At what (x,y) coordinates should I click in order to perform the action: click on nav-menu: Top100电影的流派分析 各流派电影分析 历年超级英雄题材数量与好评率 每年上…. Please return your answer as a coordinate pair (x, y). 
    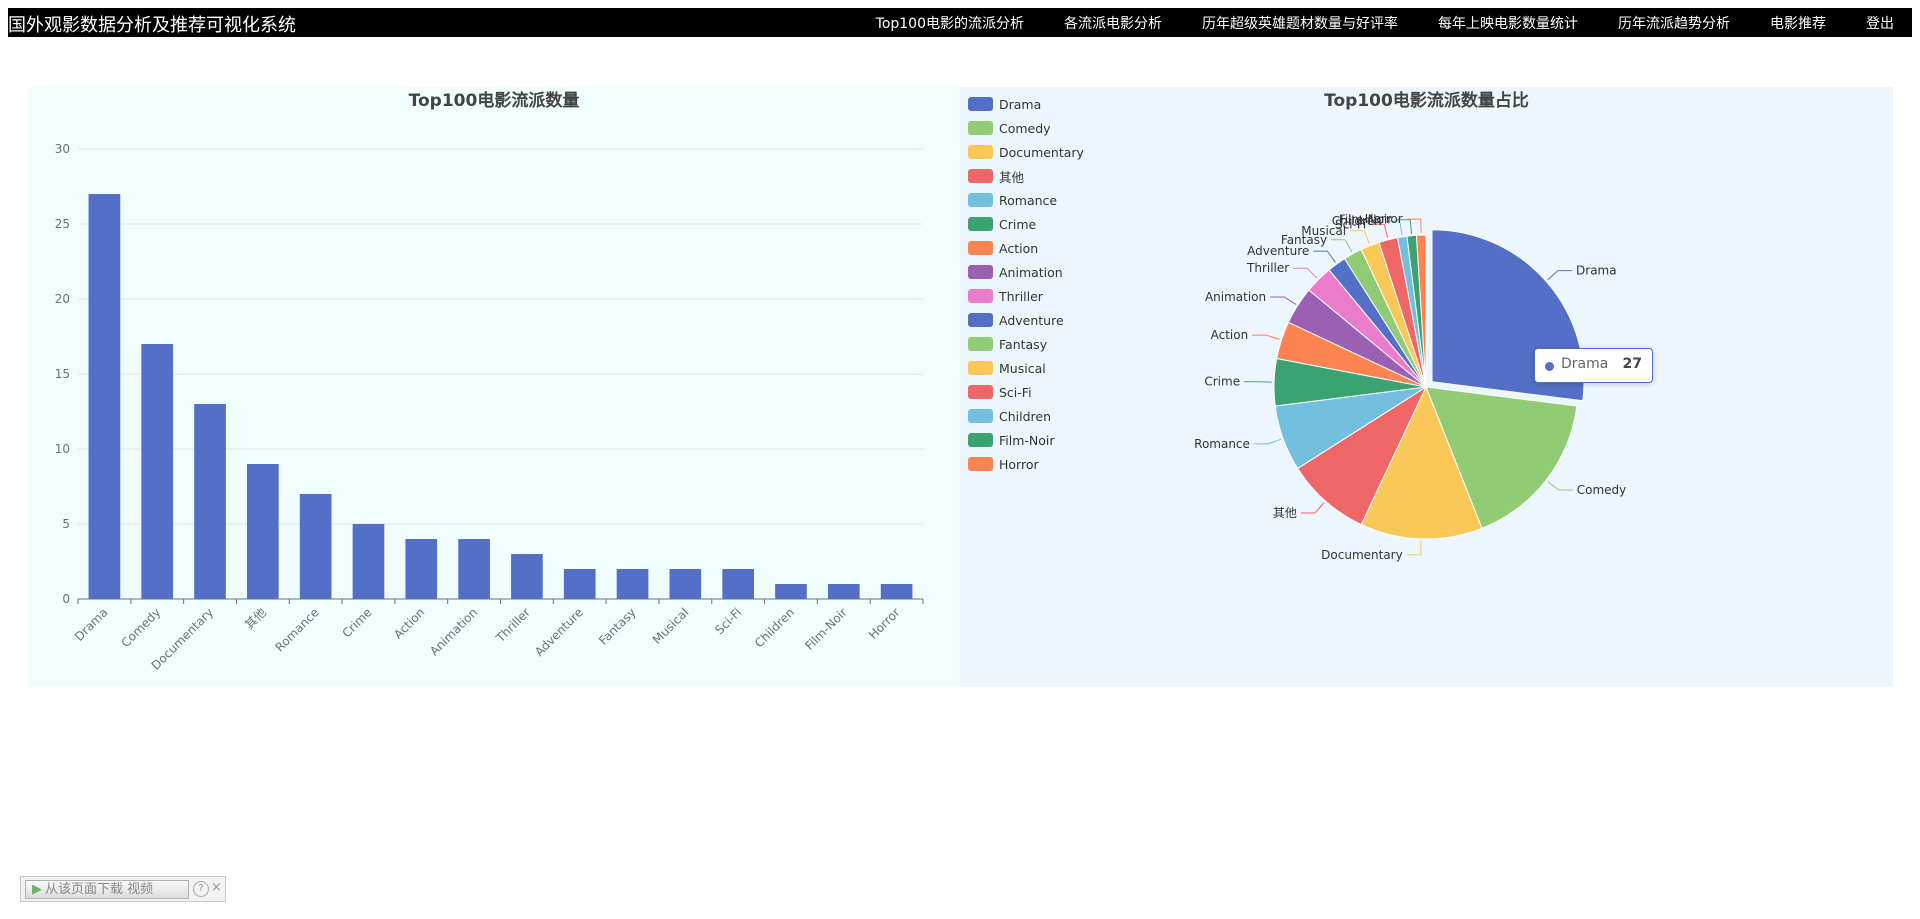
    Looking at the image, I should click on (1365, 22).